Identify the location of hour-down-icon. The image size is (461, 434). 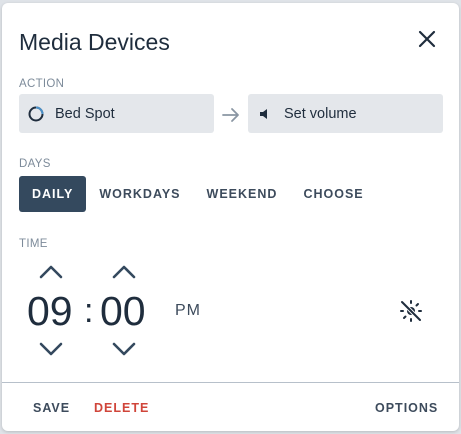
(51, 349).